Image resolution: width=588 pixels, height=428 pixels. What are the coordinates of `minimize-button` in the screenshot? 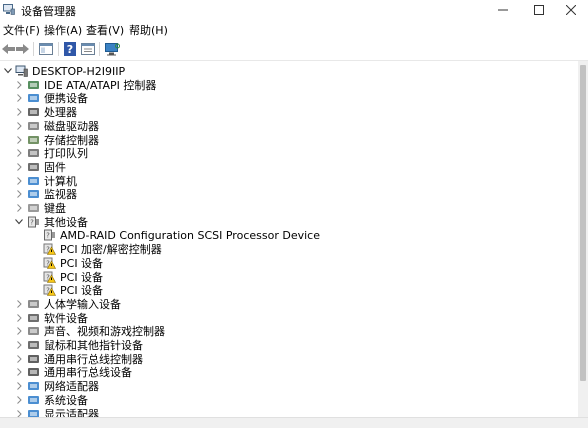 It's located at (503, 10).